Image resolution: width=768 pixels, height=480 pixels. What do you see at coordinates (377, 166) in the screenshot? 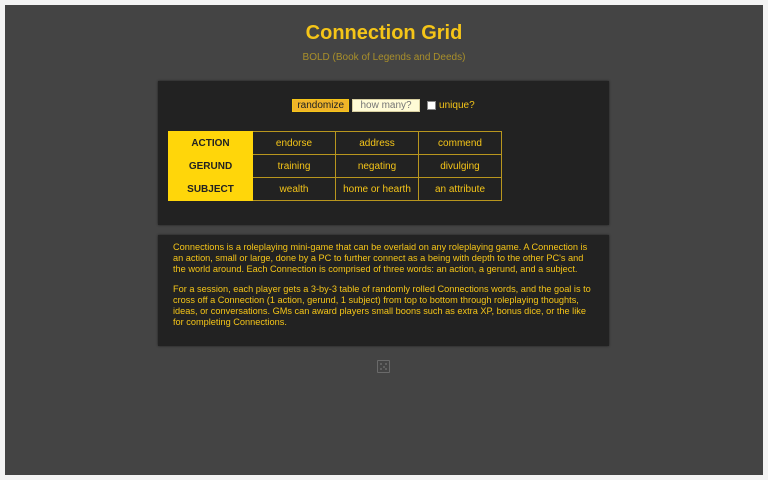
I see `grid-cell: negating` at bounding box center [377, 166].